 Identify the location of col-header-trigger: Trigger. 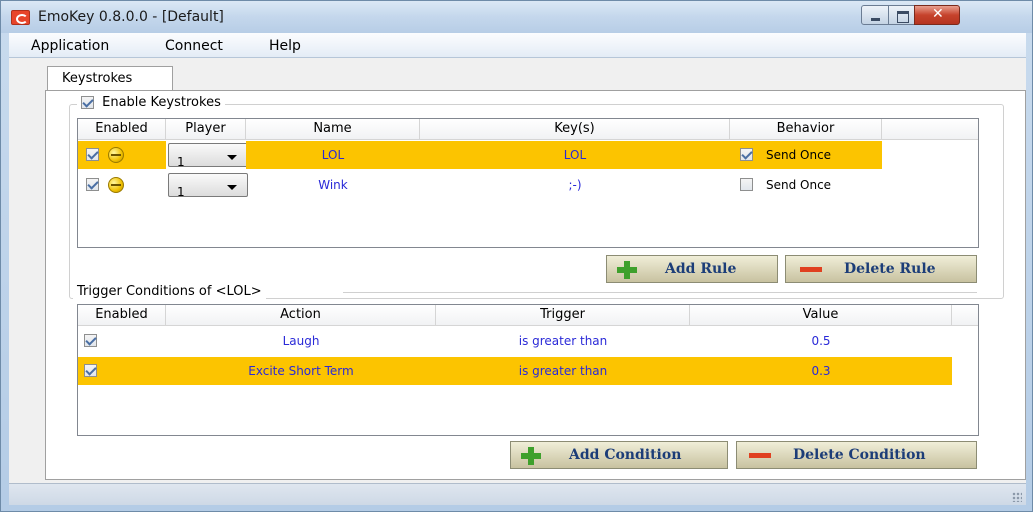
(563, 315).